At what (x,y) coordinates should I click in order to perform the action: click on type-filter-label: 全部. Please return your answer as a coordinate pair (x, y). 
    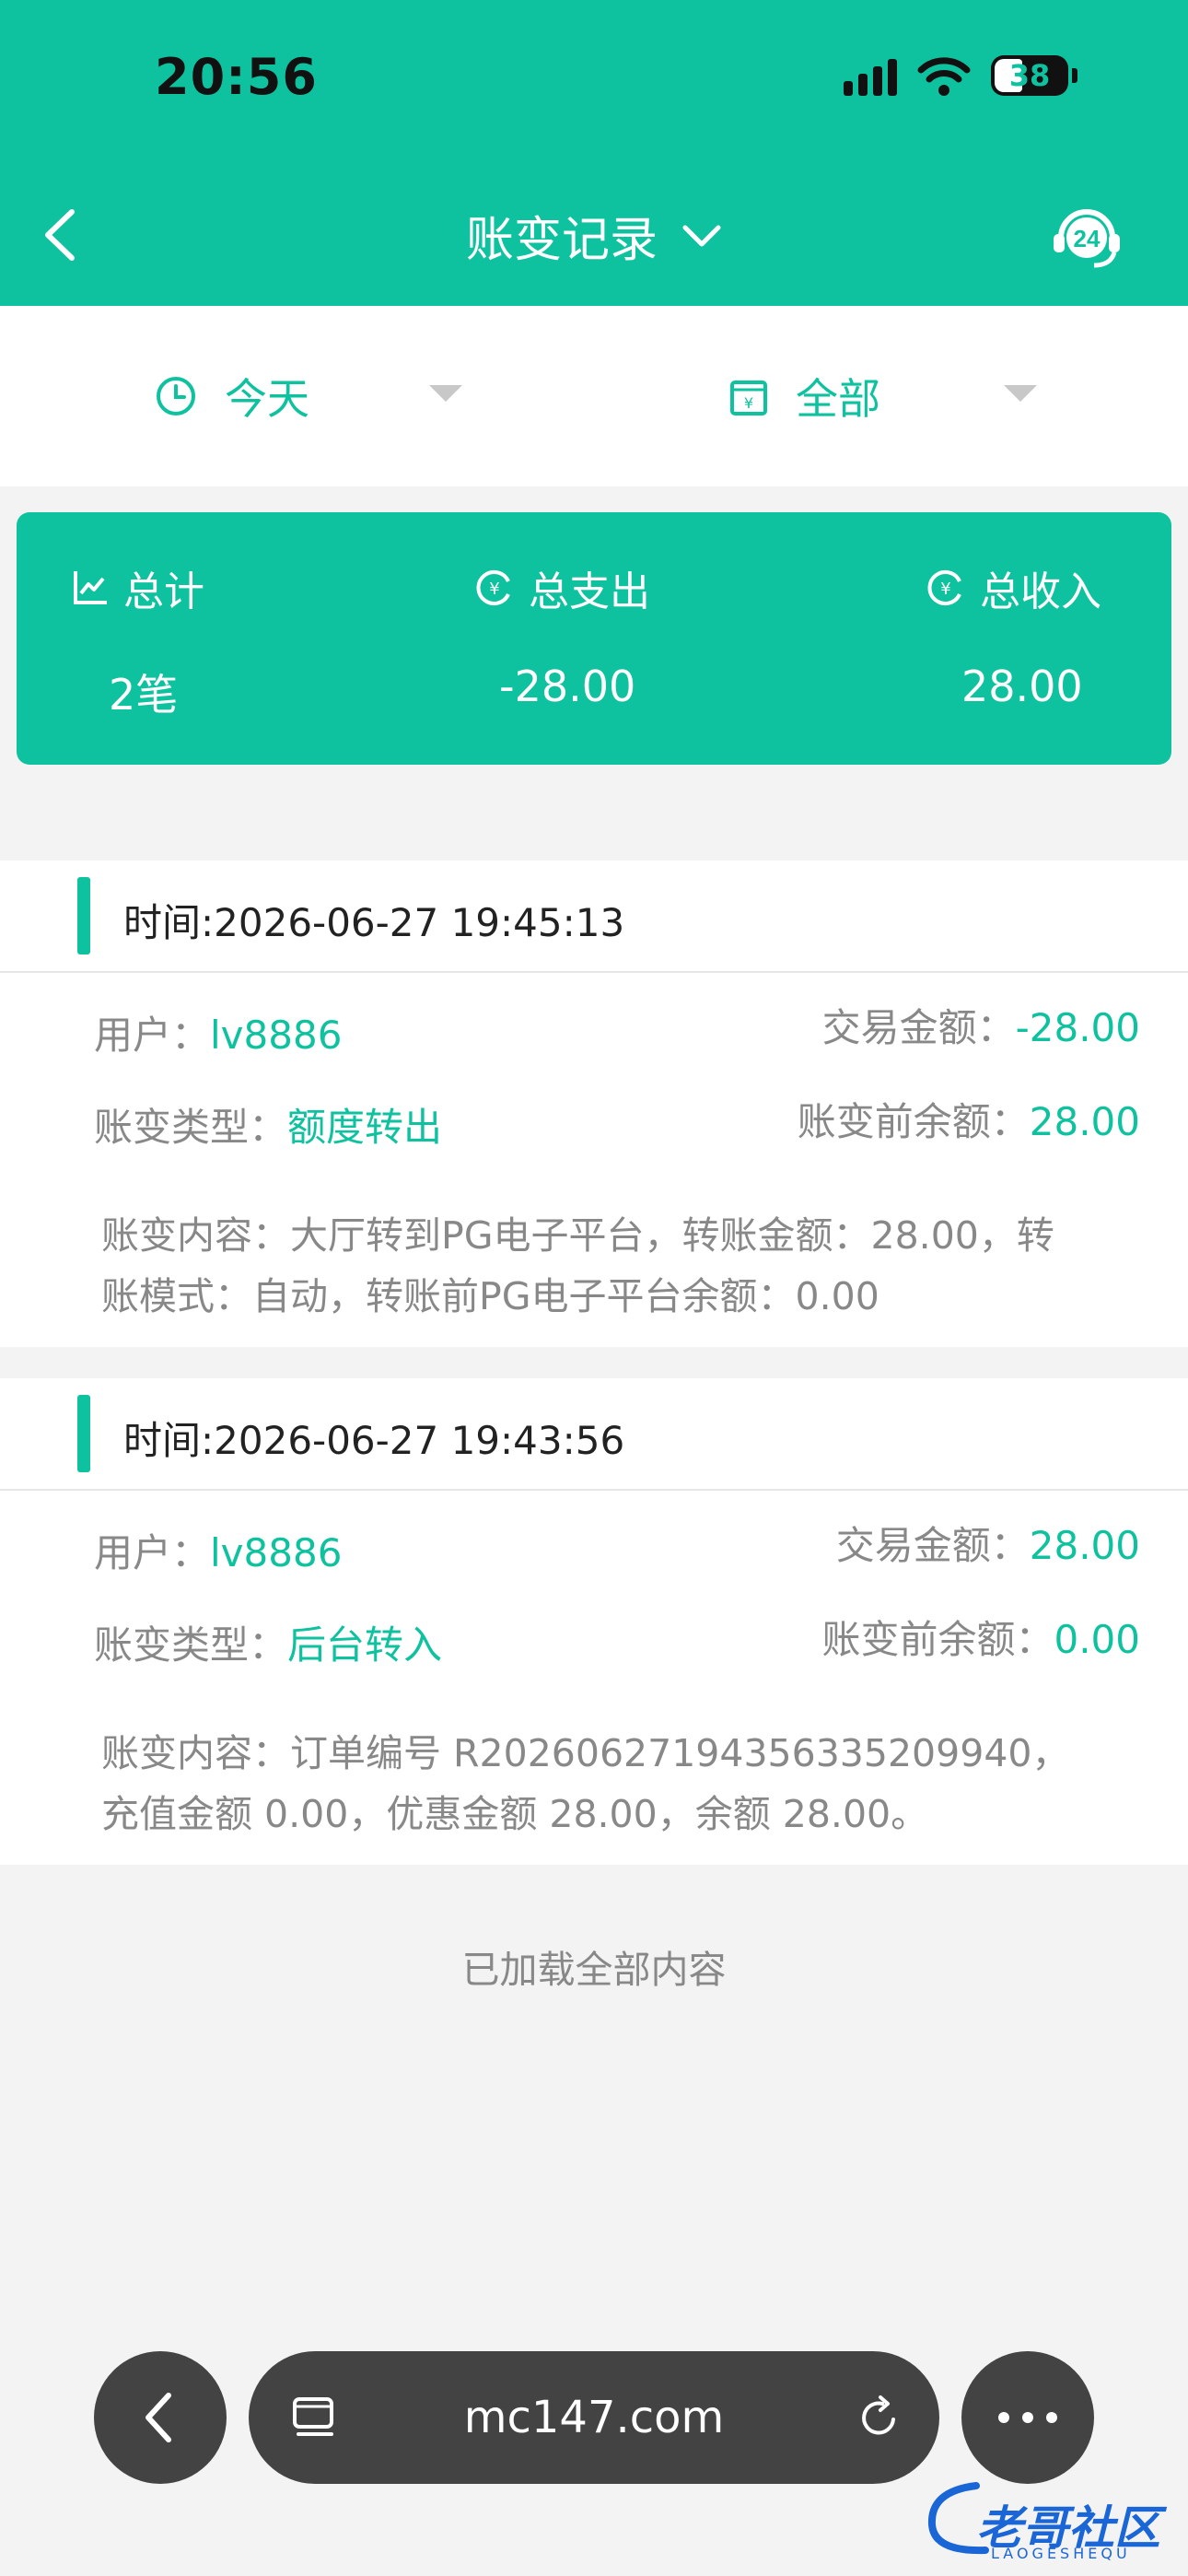
    Looking at the image, I should click on (838, 399).